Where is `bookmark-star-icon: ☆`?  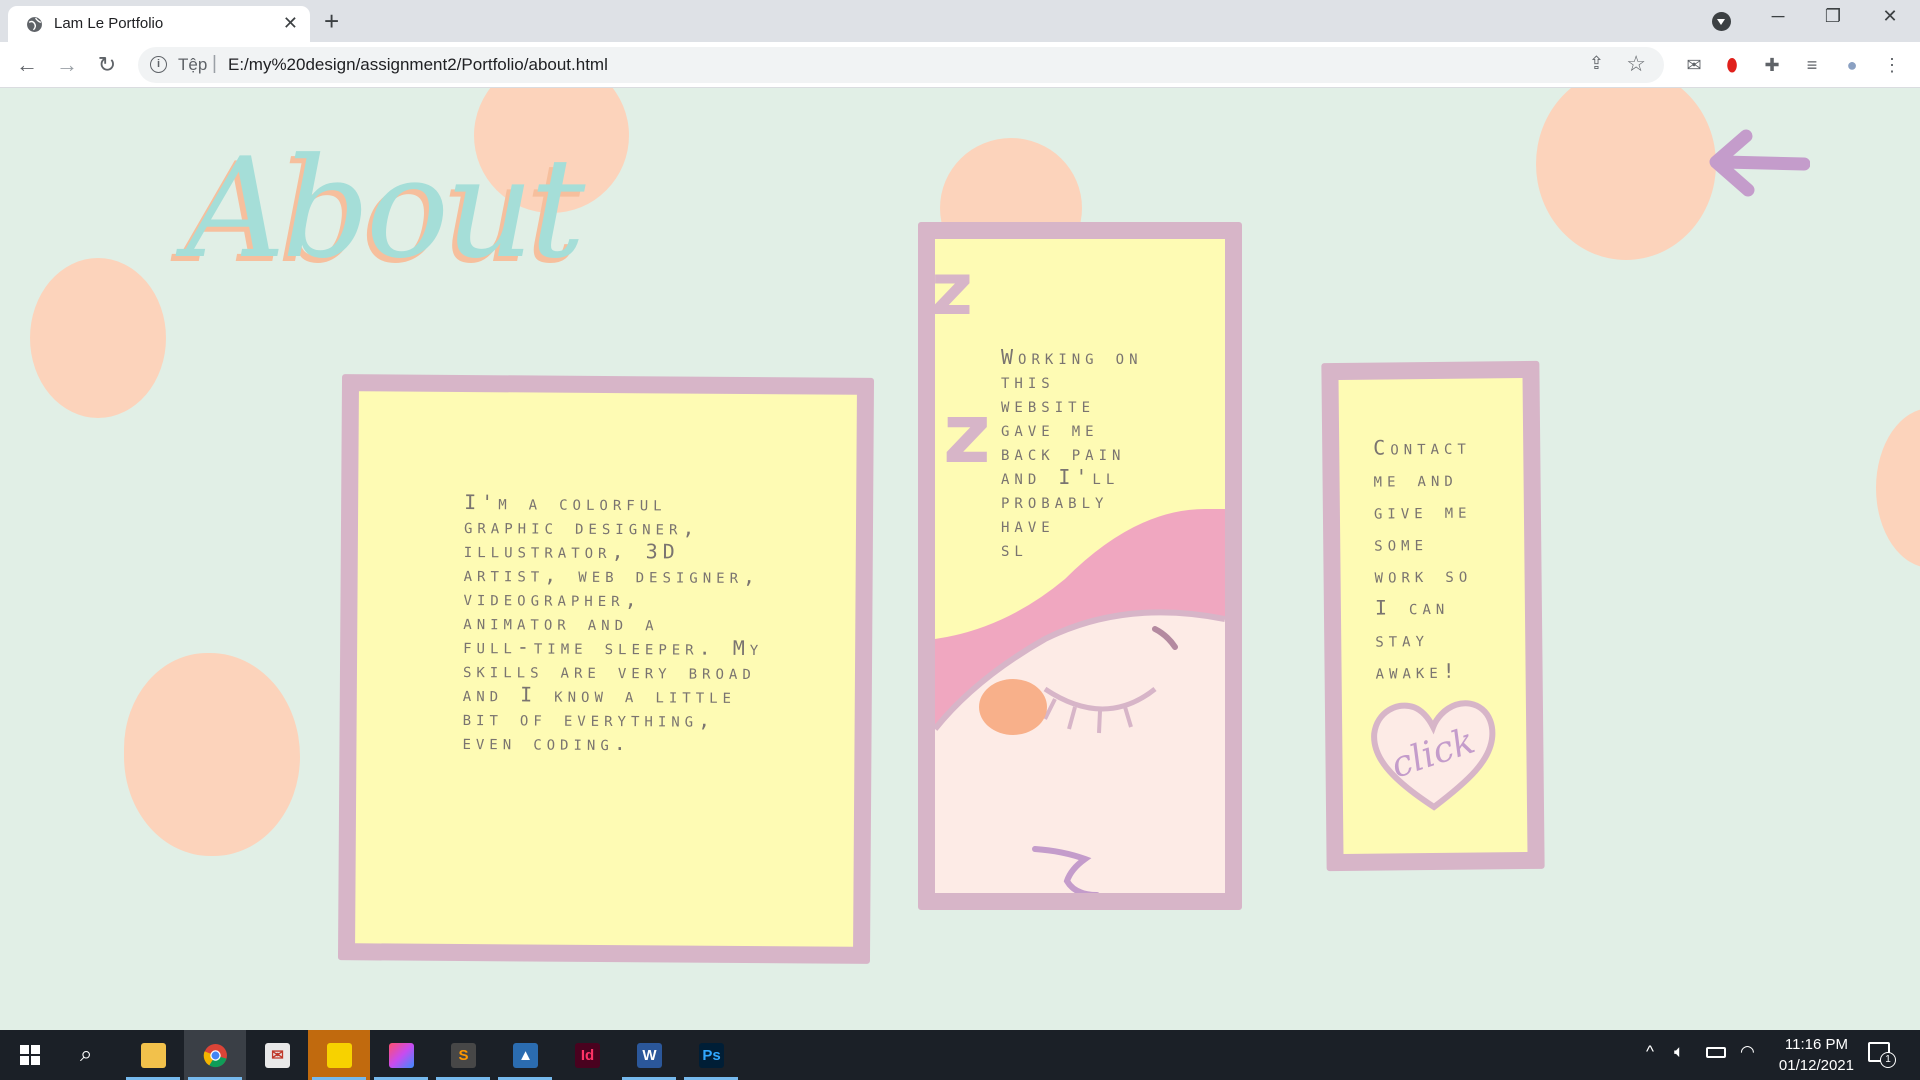
bookmark-star-icon: ☆ is located at coordinates (1636, 64).